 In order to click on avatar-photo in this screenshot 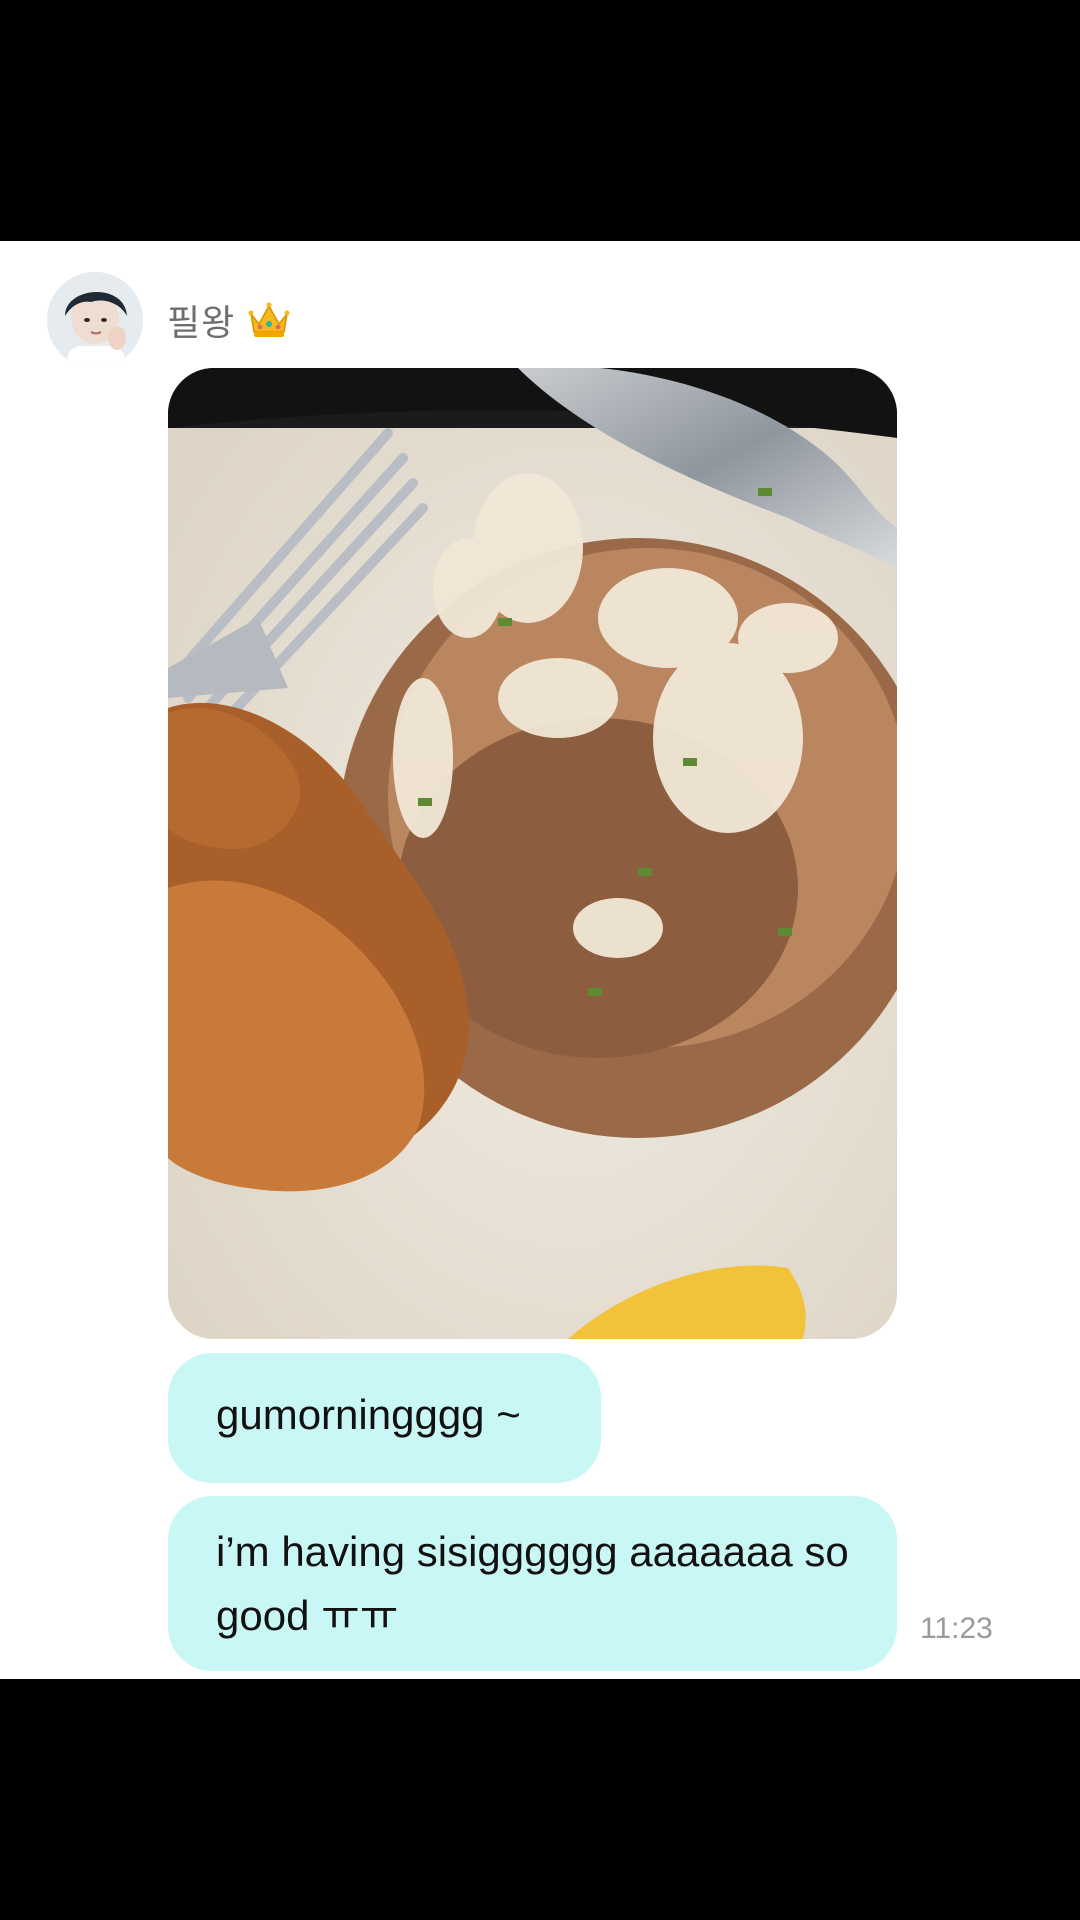, I will do `click(95, 320)`.